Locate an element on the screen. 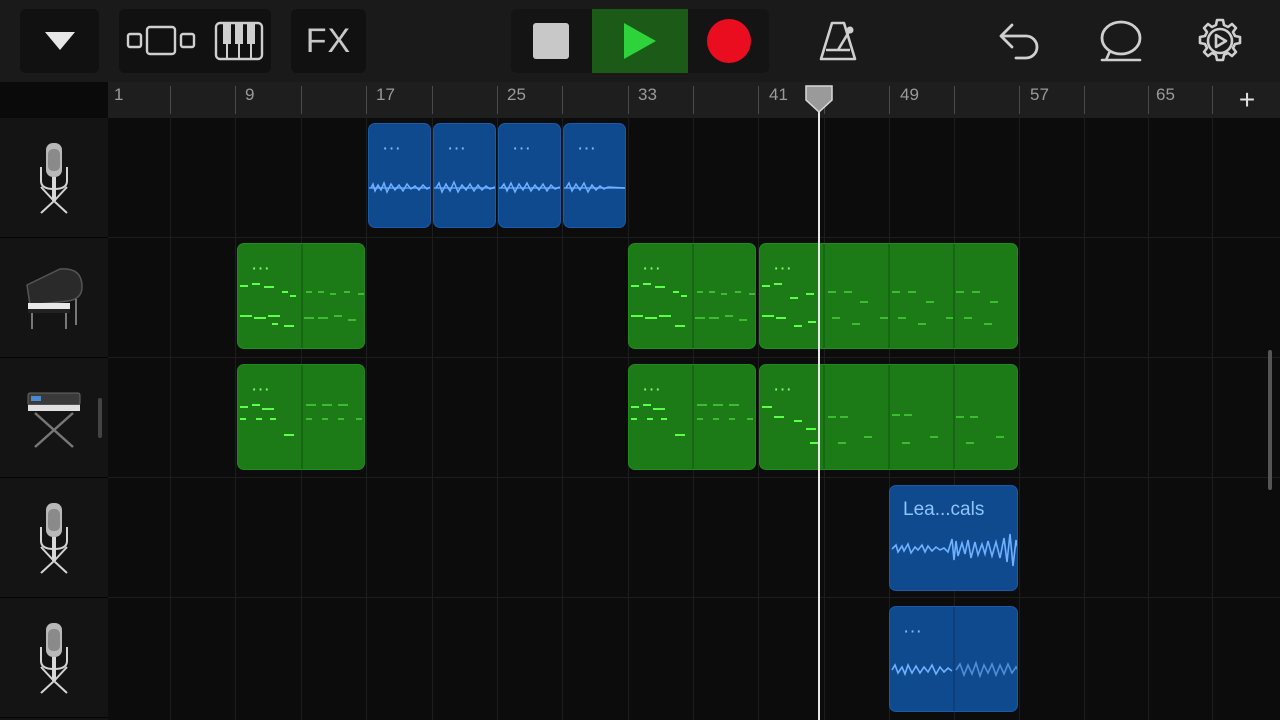 The image size is (1280, 720). view-switch-group is located at coordinates (195, 41).